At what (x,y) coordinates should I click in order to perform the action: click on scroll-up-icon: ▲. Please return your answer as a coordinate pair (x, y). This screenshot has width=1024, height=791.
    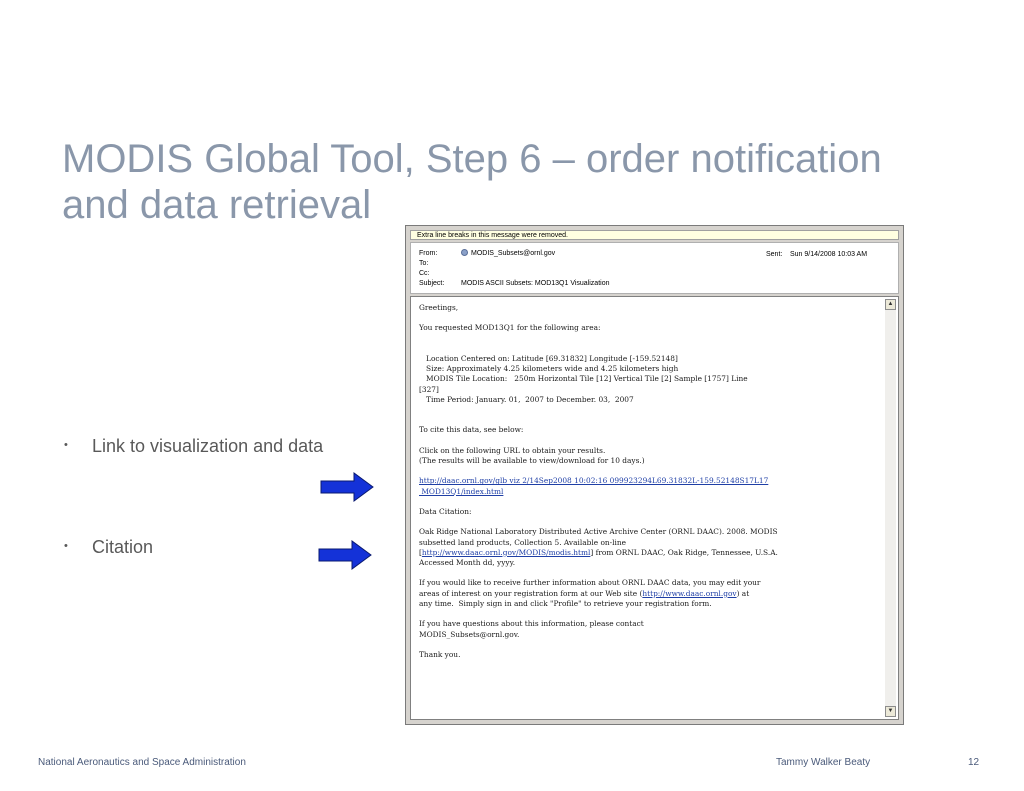
    Looking at the image, I should click on (890, 304).